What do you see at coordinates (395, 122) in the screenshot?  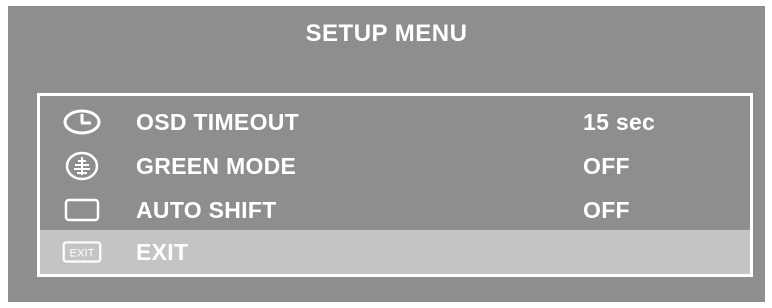 I see `menu-item-osd-timeout: OSD TIMEOUT 15 sec` at bounding box center [395, 122].